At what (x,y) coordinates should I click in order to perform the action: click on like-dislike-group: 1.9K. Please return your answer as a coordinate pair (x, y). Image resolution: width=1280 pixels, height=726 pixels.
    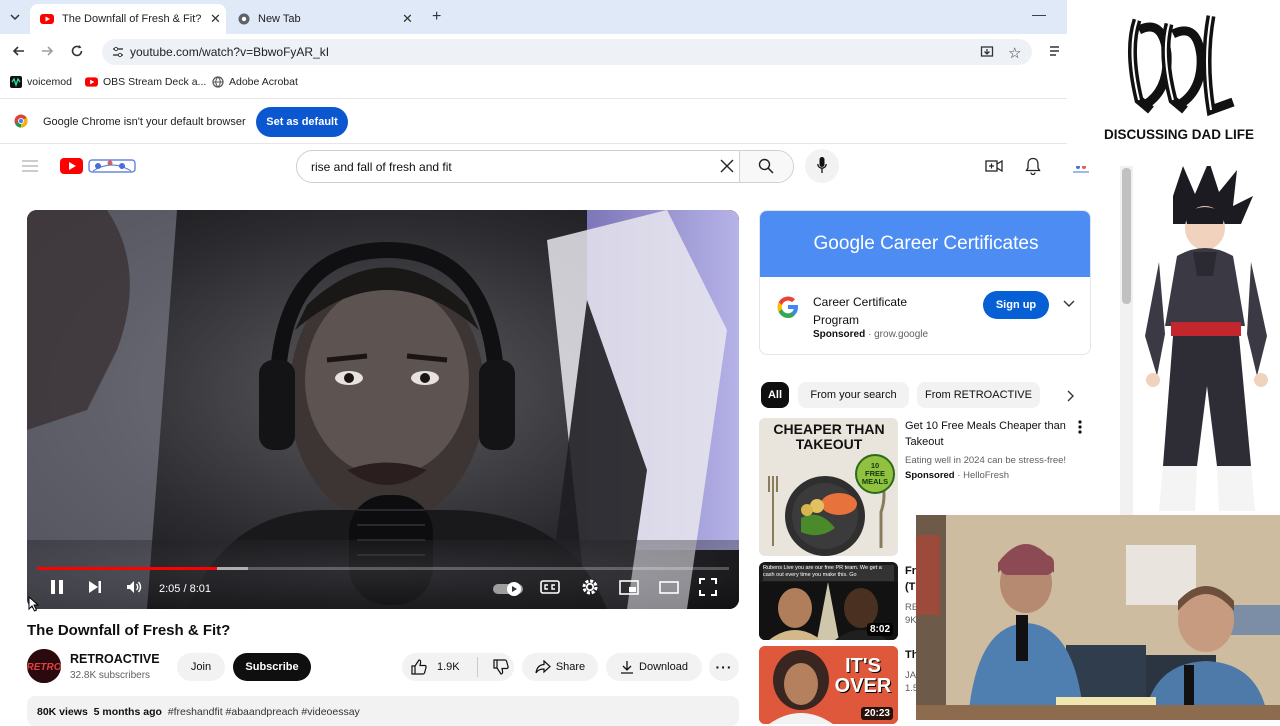
    Looking at the image, I should click on (458, 667).